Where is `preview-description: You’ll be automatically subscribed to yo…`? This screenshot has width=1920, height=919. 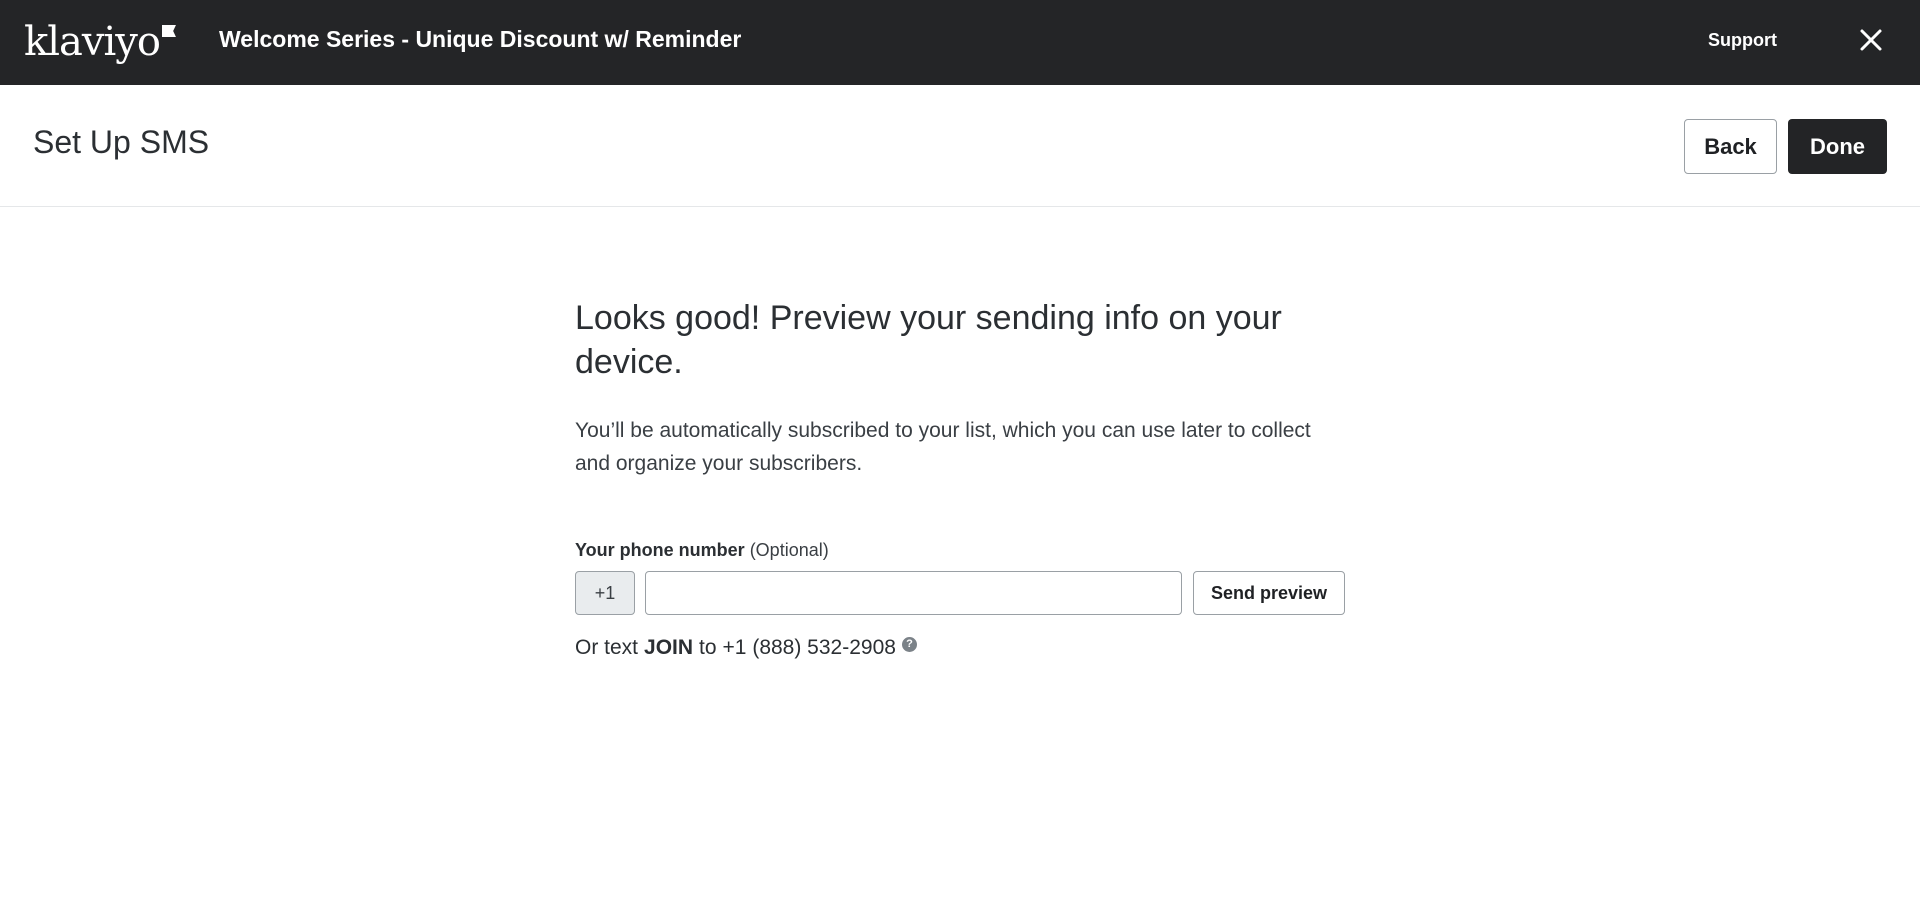
preview-description: You’ll be automatically subscribed to yo… is located at coordinates (943, 447).